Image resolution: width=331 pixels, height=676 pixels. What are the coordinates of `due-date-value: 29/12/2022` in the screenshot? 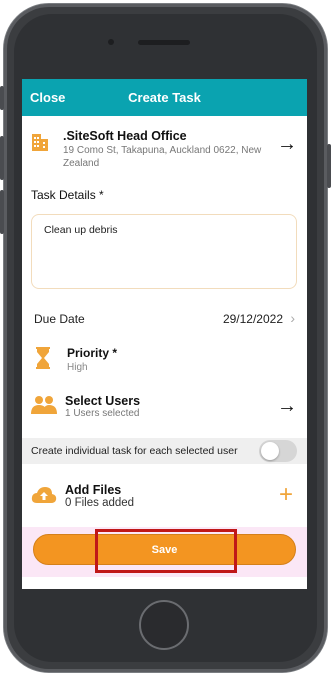 It's located at (252, 319).